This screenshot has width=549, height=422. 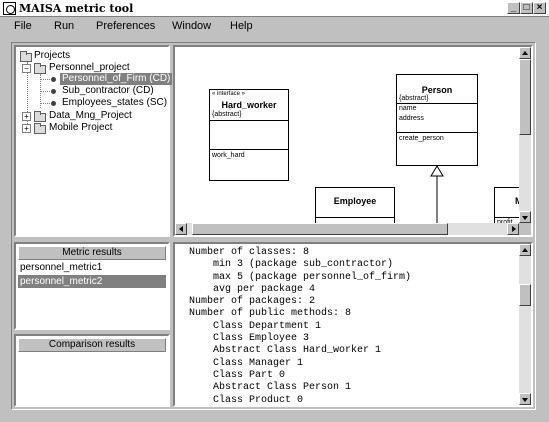 I want to click on tree-item-personnel-of-firm: Personnel_of_Firm (CD), so click(x=116, y=79).